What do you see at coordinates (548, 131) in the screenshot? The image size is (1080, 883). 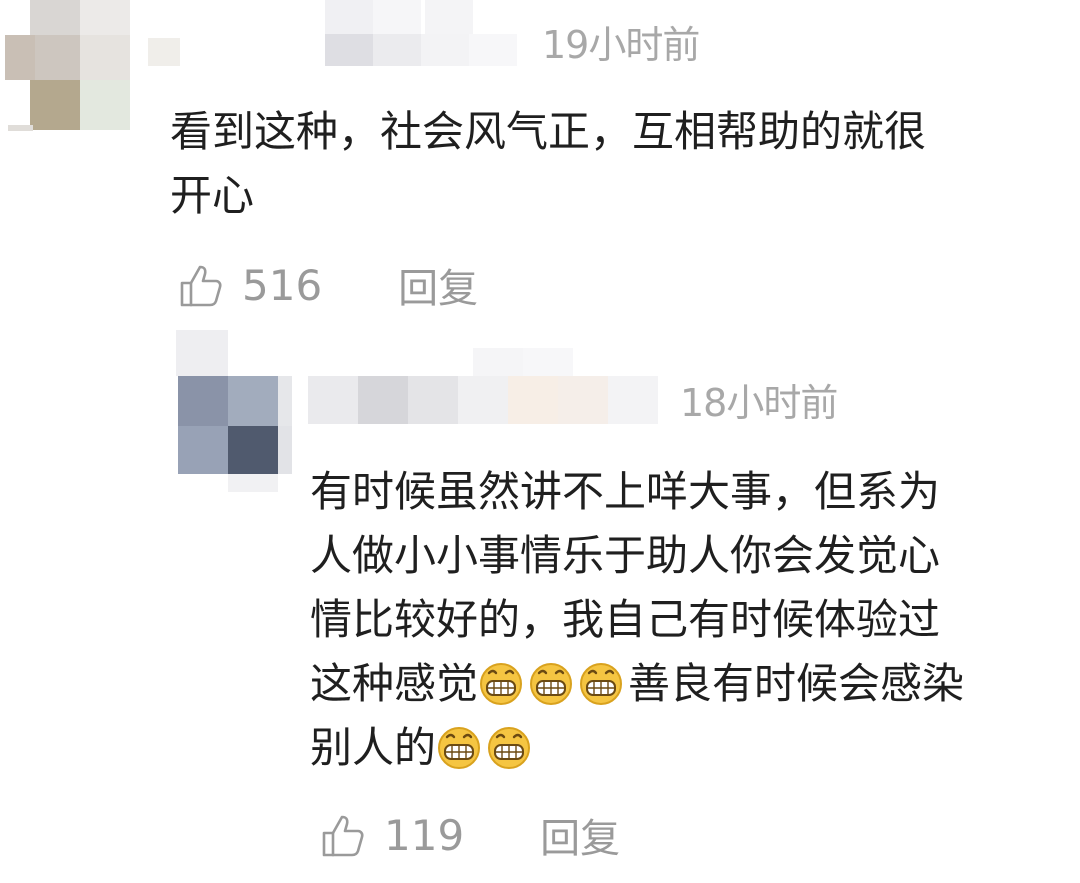 I see `comment-line: 看到这种，社会风气正，互相帮助的就很` at bounding box center [548, 131].